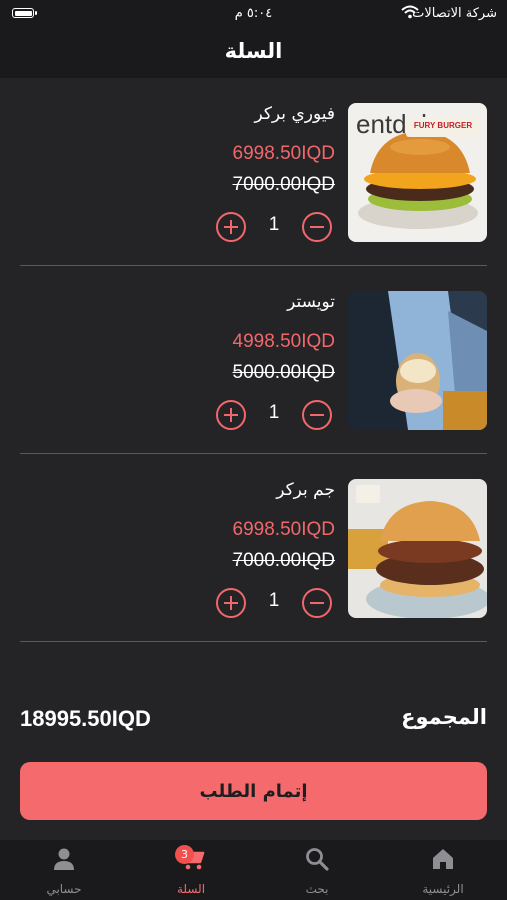 The width and height of the screenshot is (507, 900). I want to click on page-title: السلة, so click(253, 51).